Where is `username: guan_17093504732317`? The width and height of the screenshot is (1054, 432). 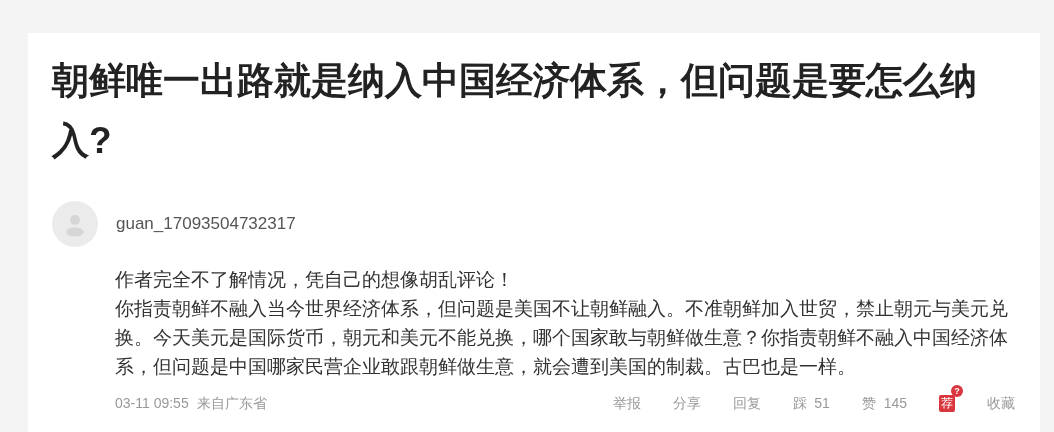 username: guan_17093504732317 is located at coordinates (206, 224).